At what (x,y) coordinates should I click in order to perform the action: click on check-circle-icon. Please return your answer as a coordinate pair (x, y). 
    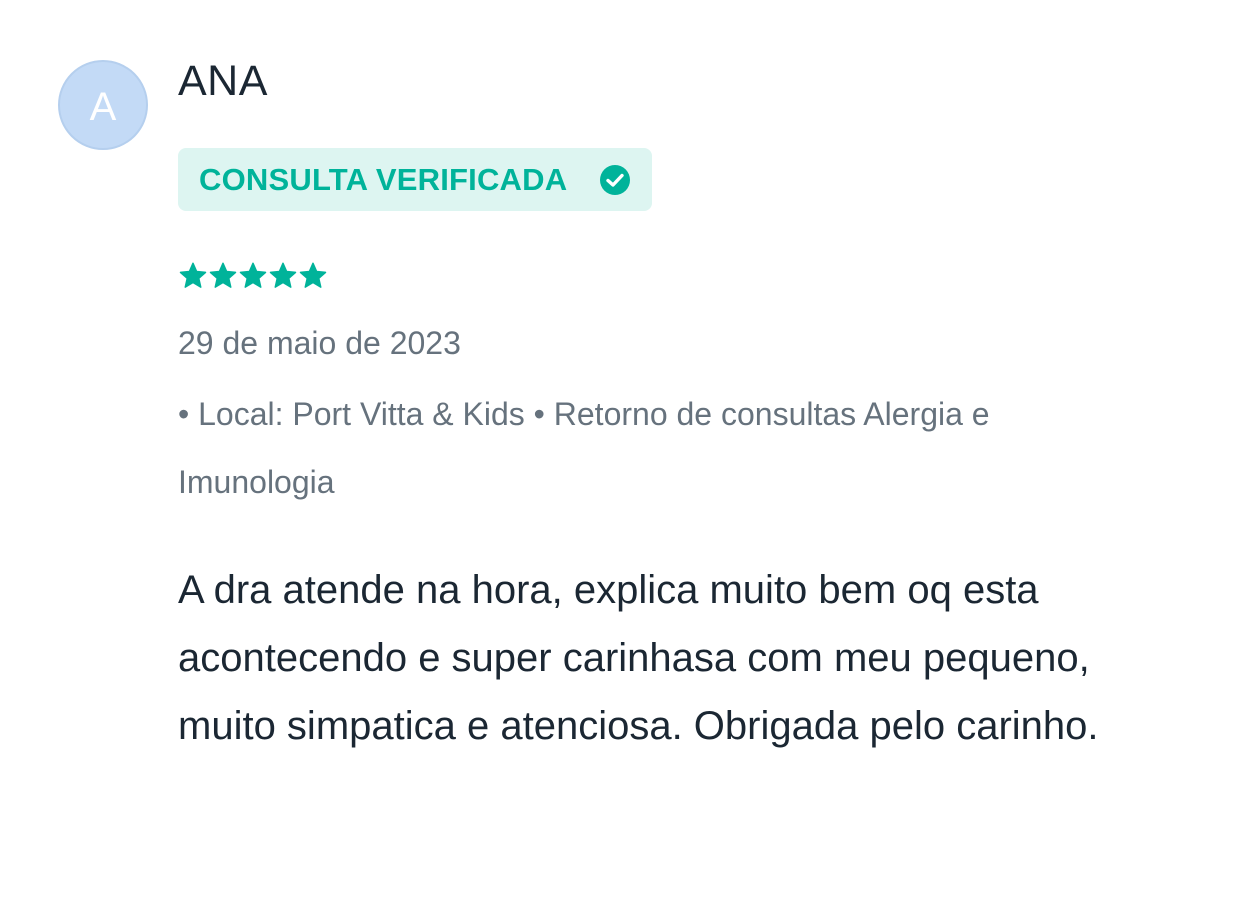
    Looking at the image, I should click on (615, 179).